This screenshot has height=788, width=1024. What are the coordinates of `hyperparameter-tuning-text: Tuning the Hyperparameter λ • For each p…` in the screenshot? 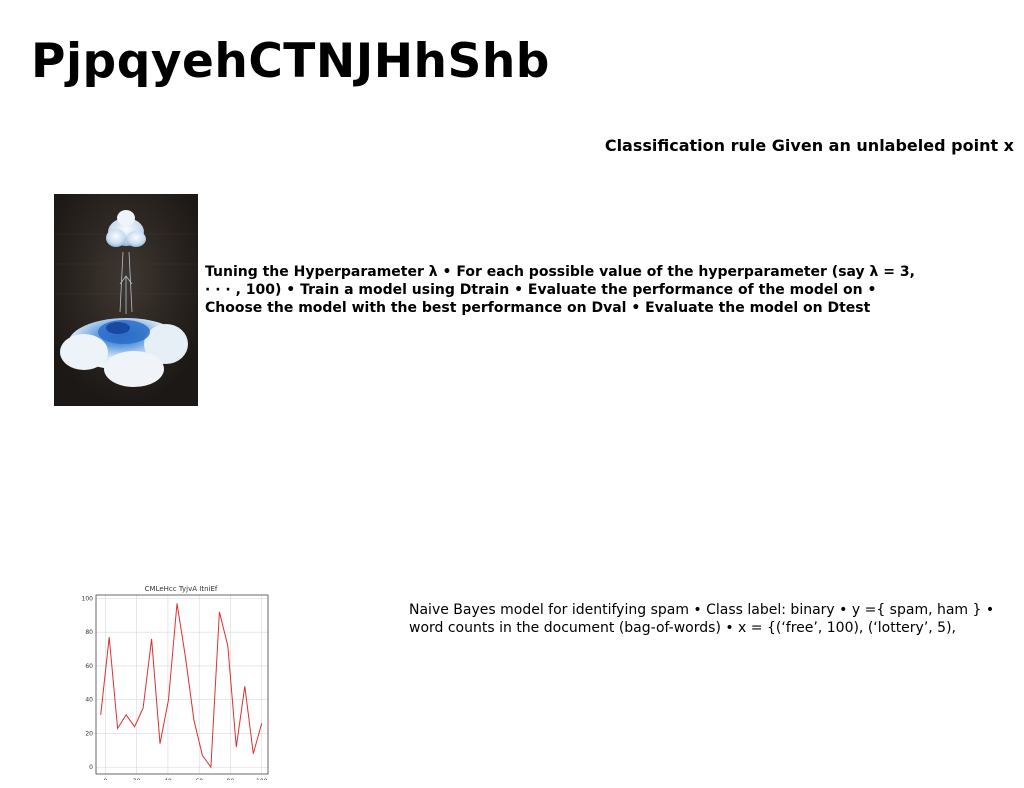 It's located at (560, 290).